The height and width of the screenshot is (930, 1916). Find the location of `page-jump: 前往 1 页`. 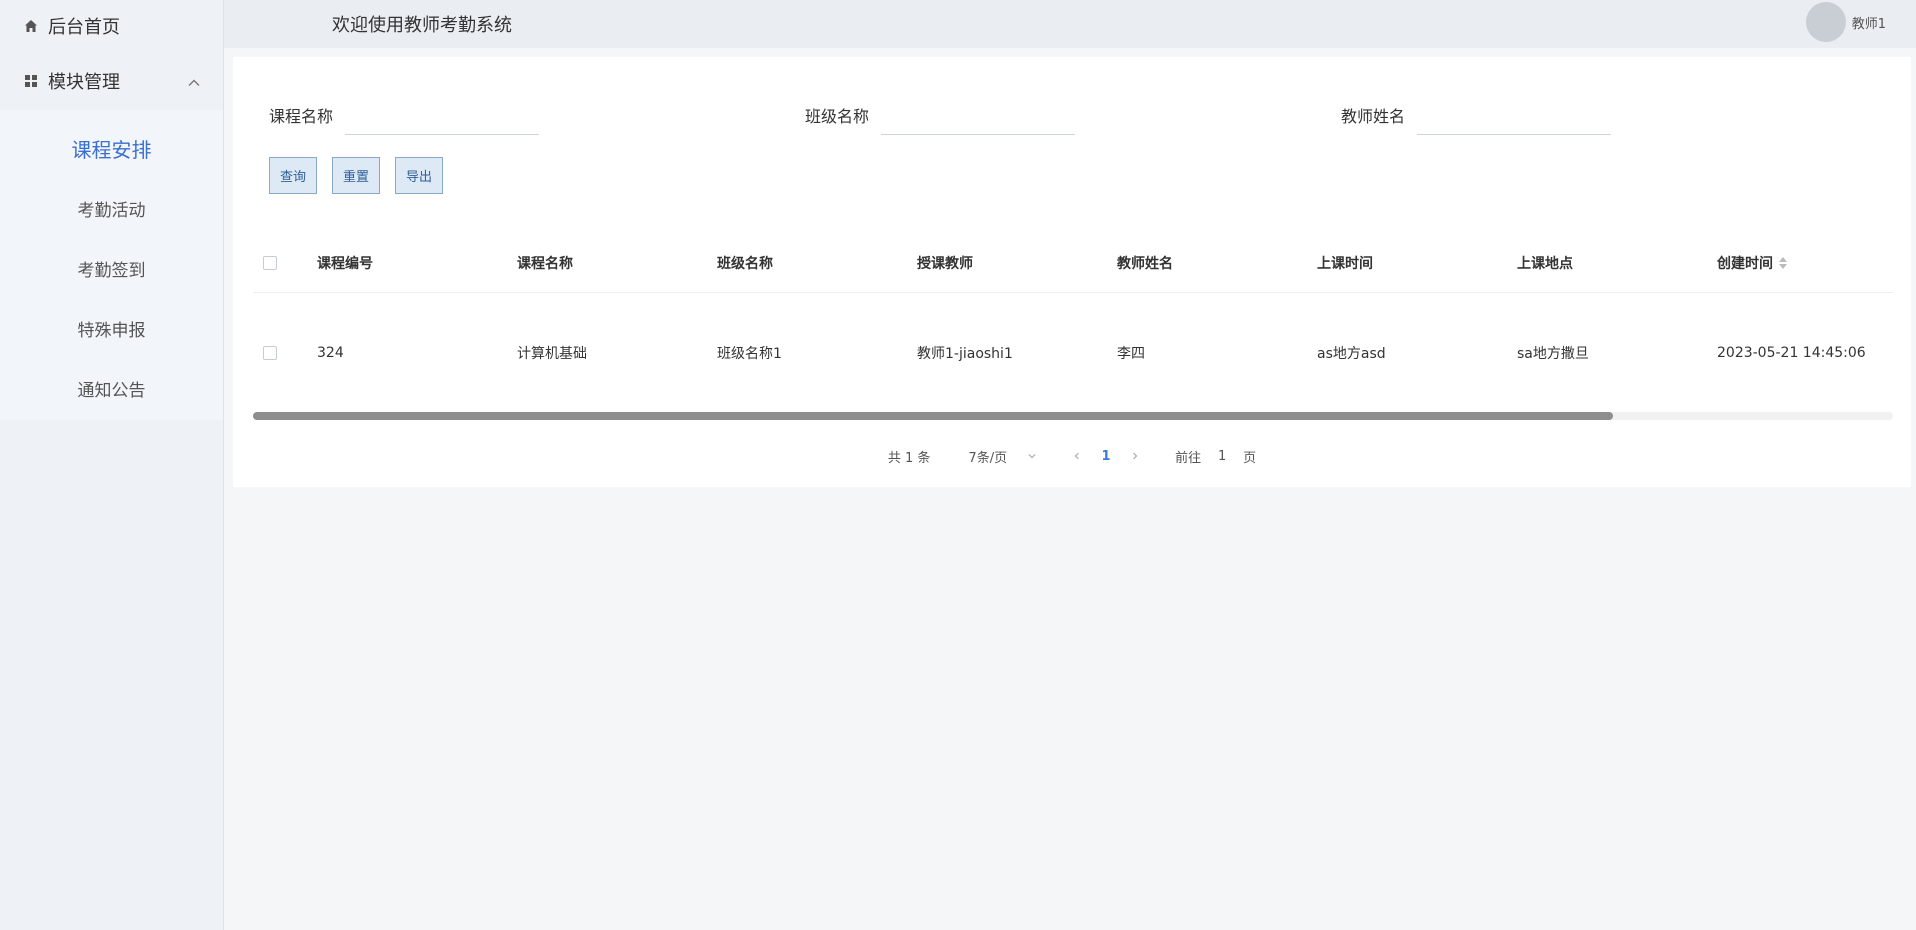

page-jump: 前往 1 页 is located at coordinates (1215, 456).